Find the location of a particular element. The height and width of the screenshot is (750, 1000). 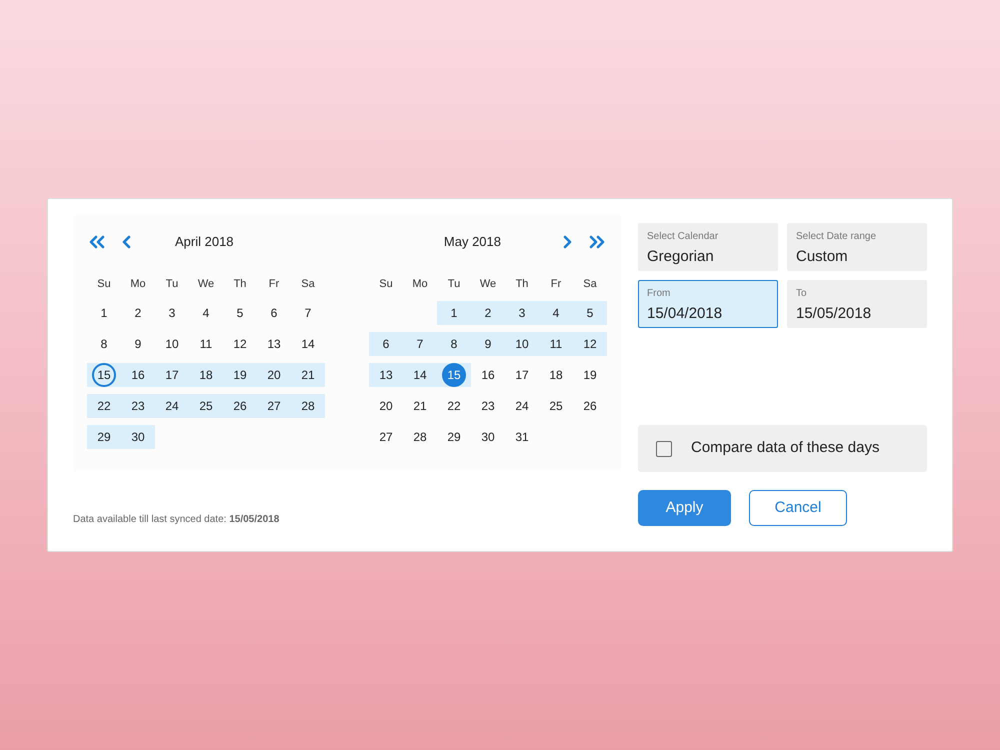

field-value: Gregorian is located at coordinates (681, 257).